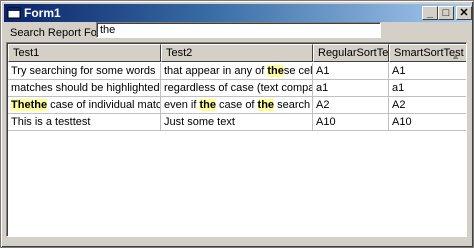  I want to click on cell-text: case of, so click(236, 105).